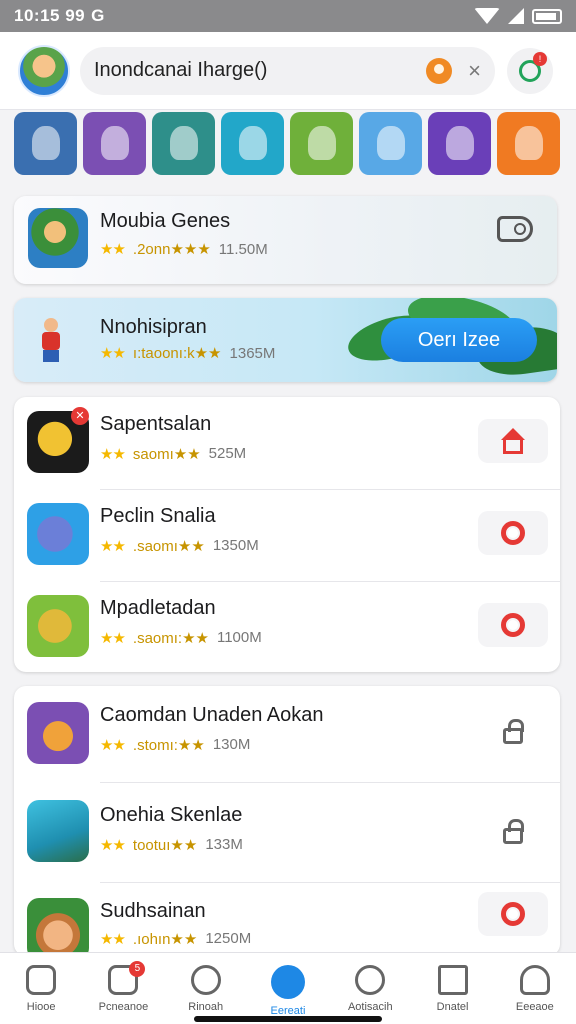  What do you see at coordinates (165, 845) in the screenshot?
I see `rating-text: tootuı★★` at bounding box center [165, 845].